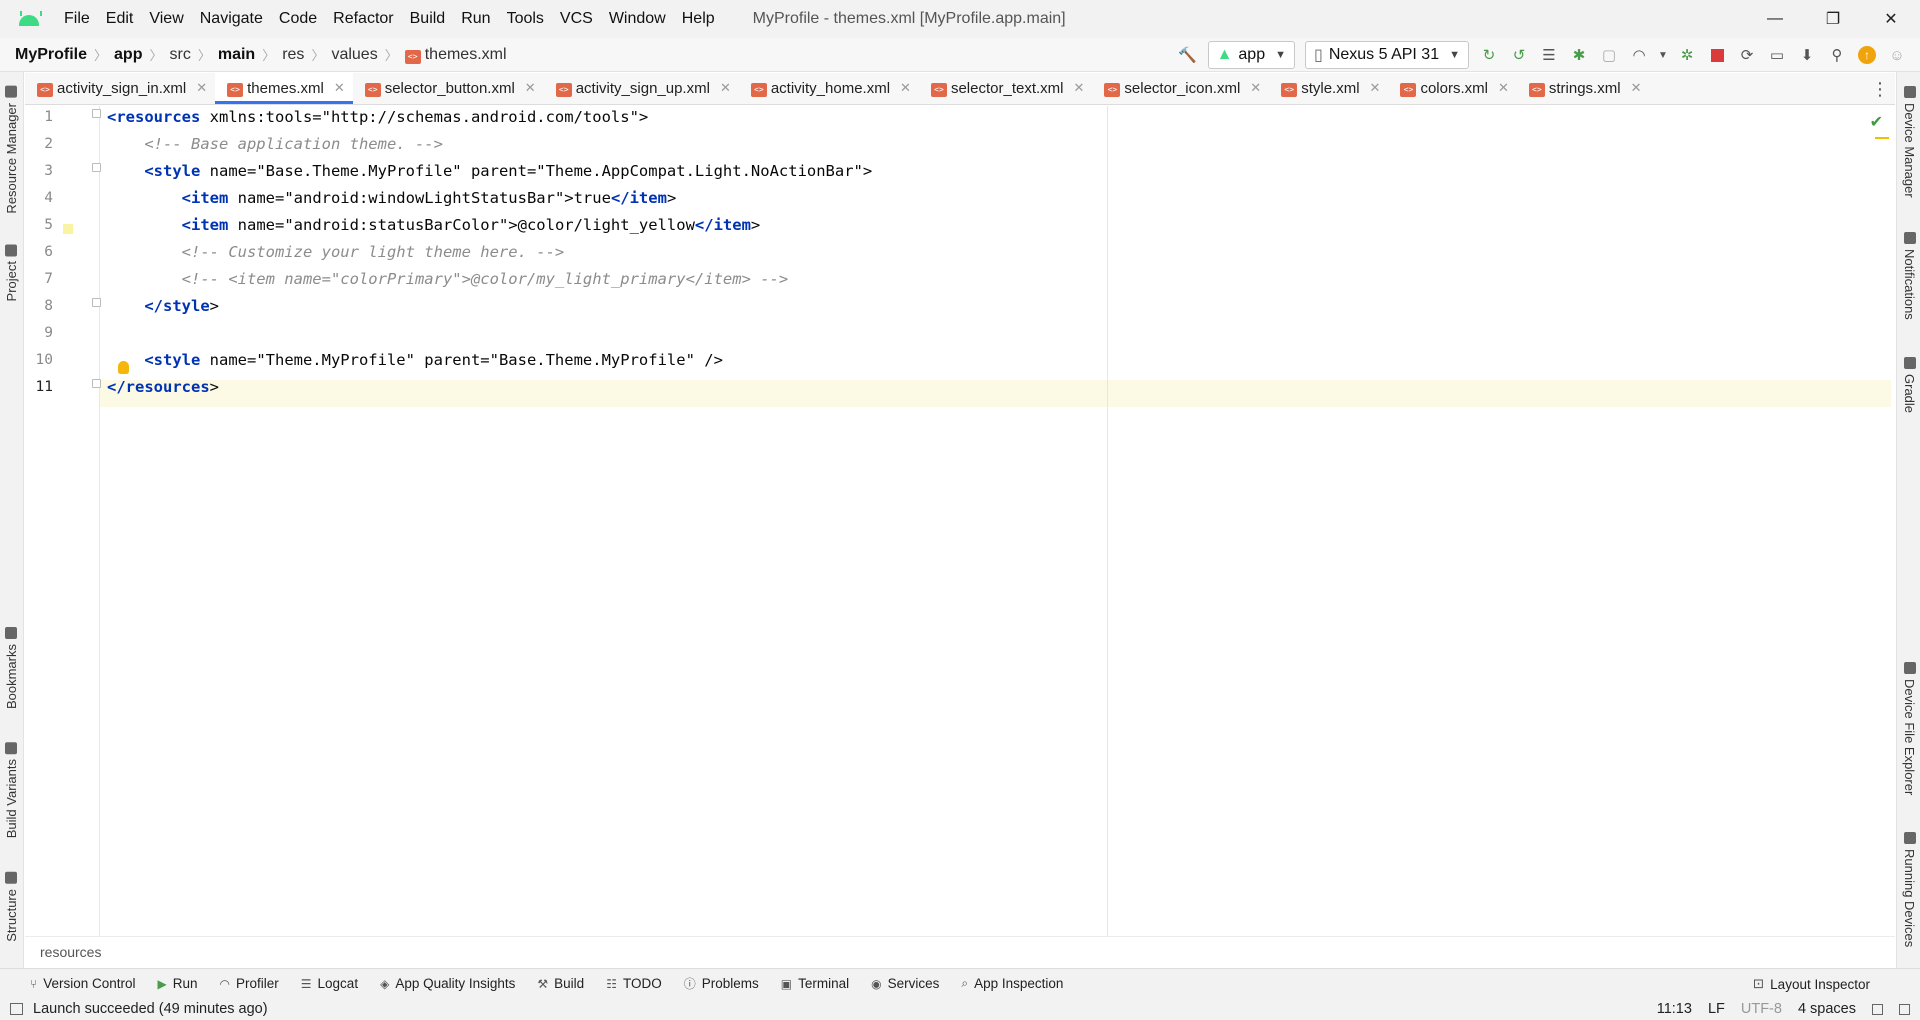  I want to click on lock-icon, so click(1877, 1009).